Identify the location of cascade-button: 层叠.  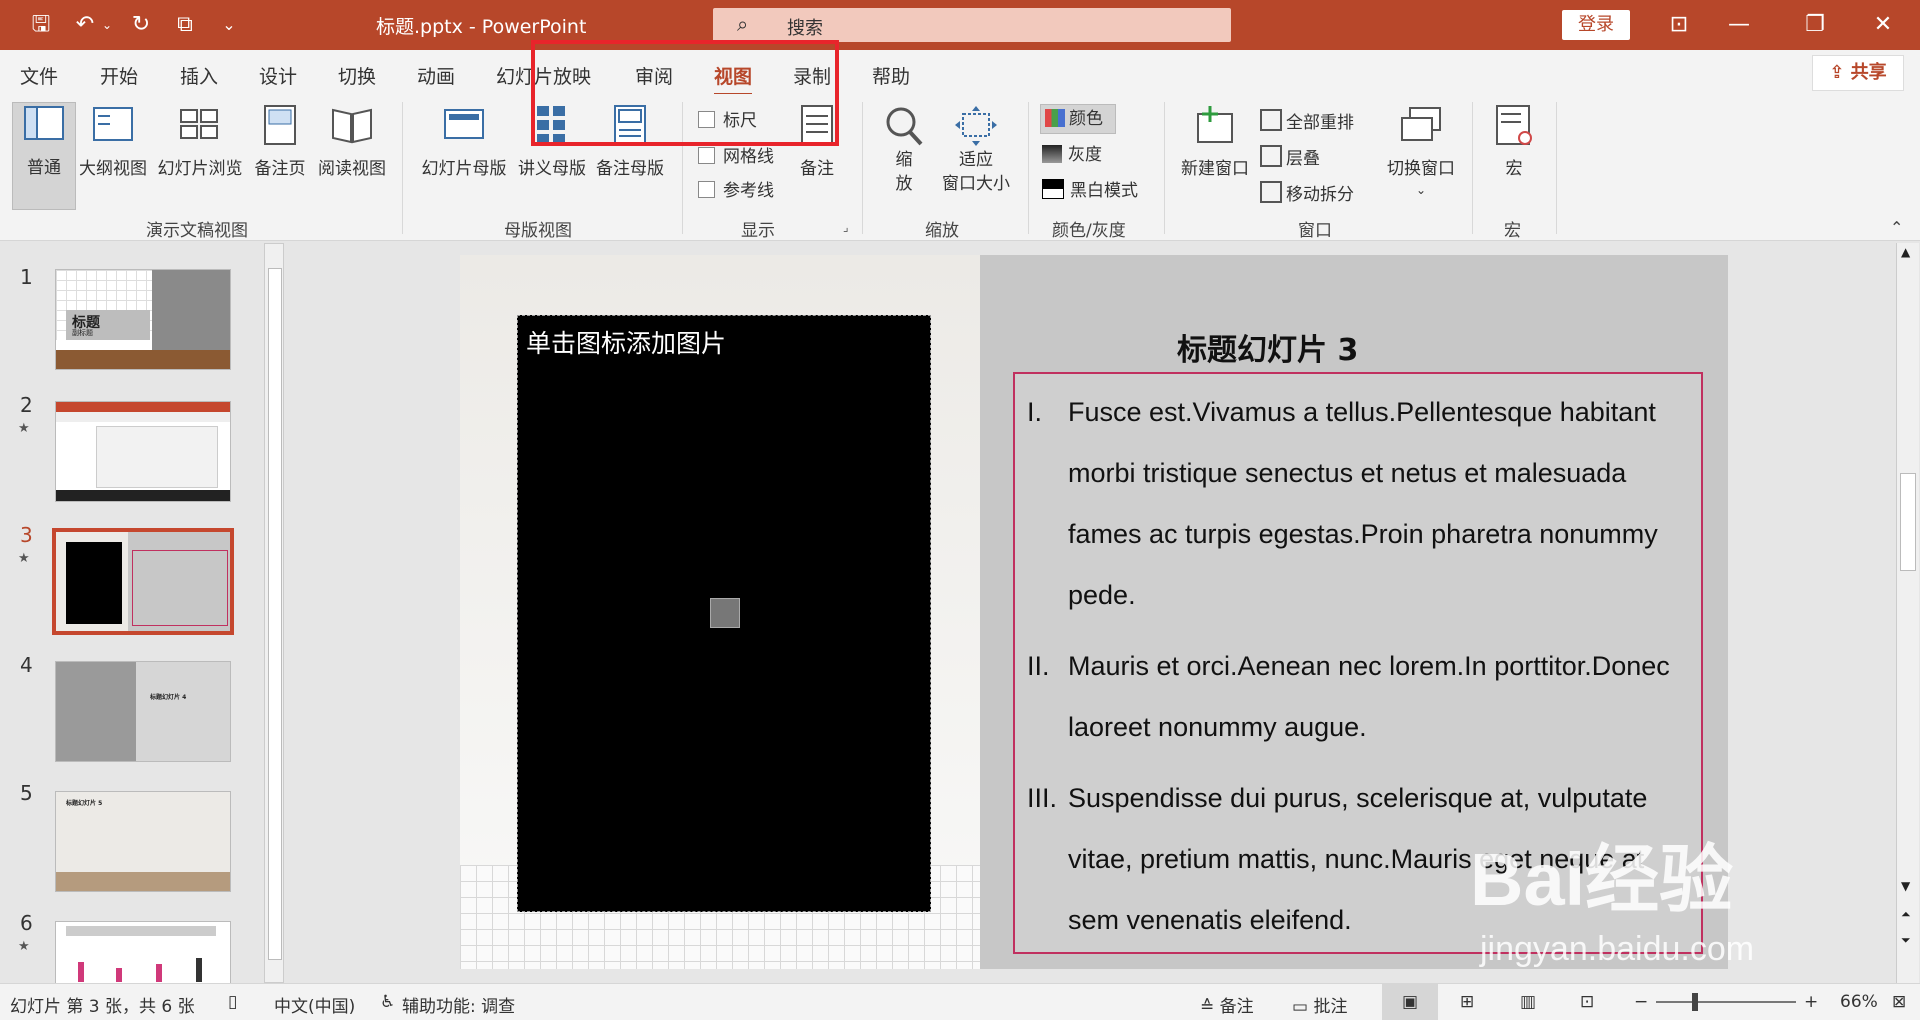
(1290, 156).